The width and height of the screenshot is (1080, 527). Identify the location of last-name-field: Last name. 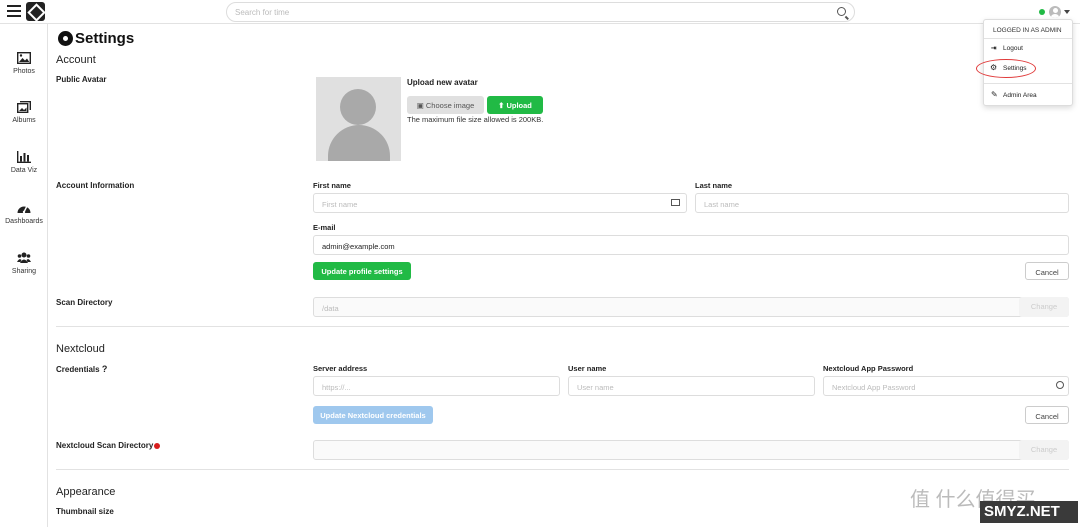
(882, 203).